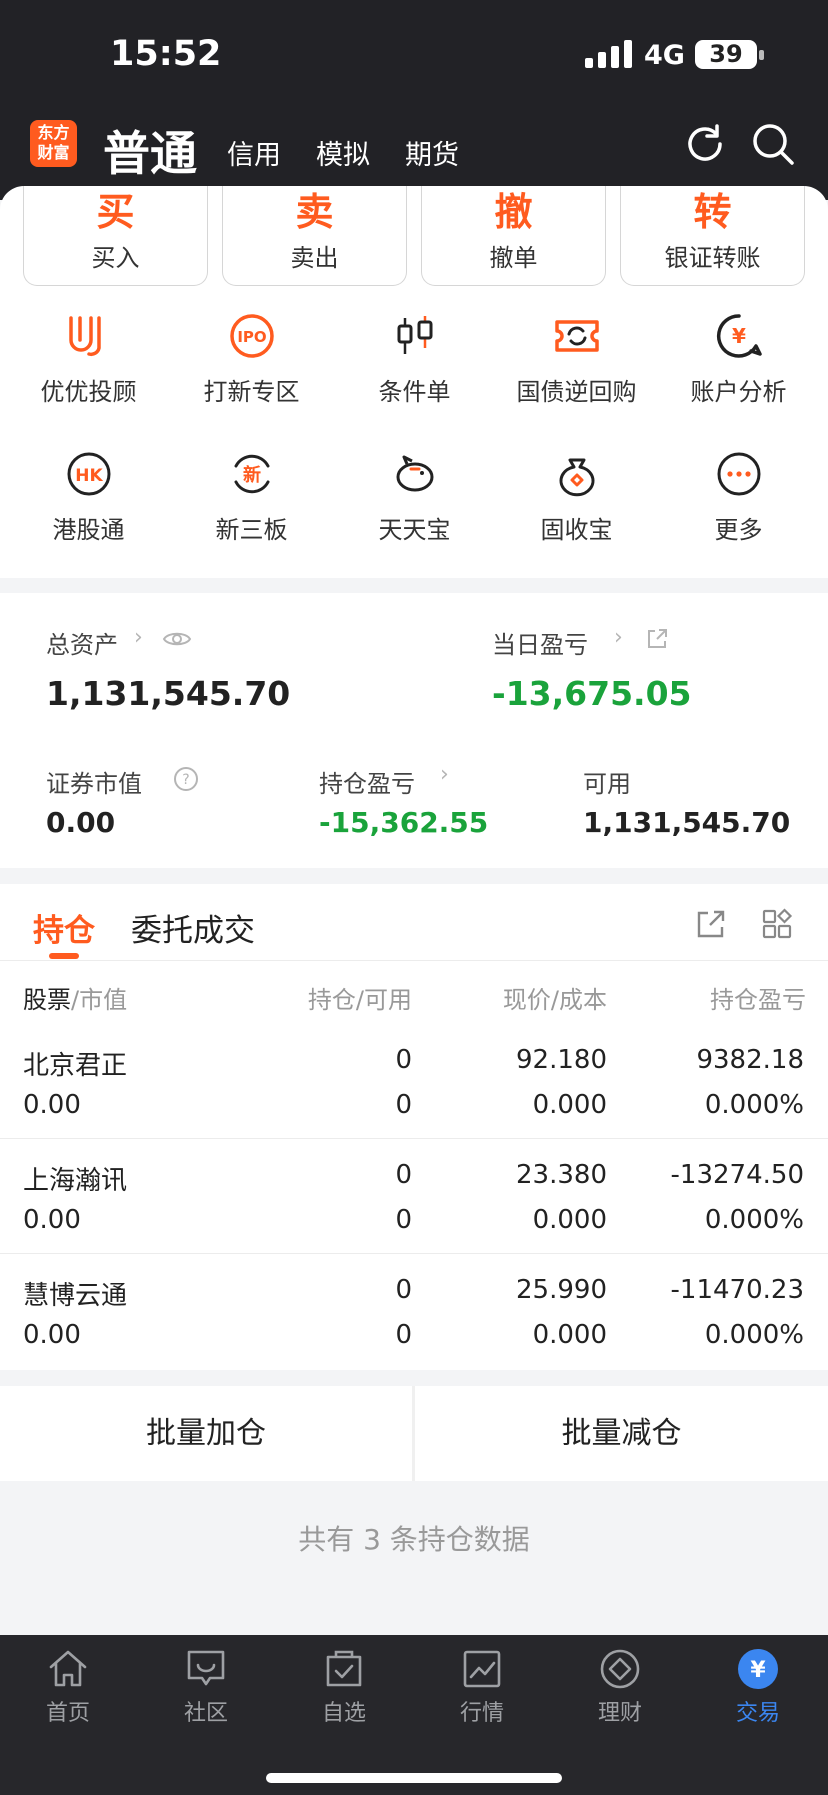 The height and width of the screenshot is (1795, 828). I want to click on hk-icon: HK, so click(88, 474).